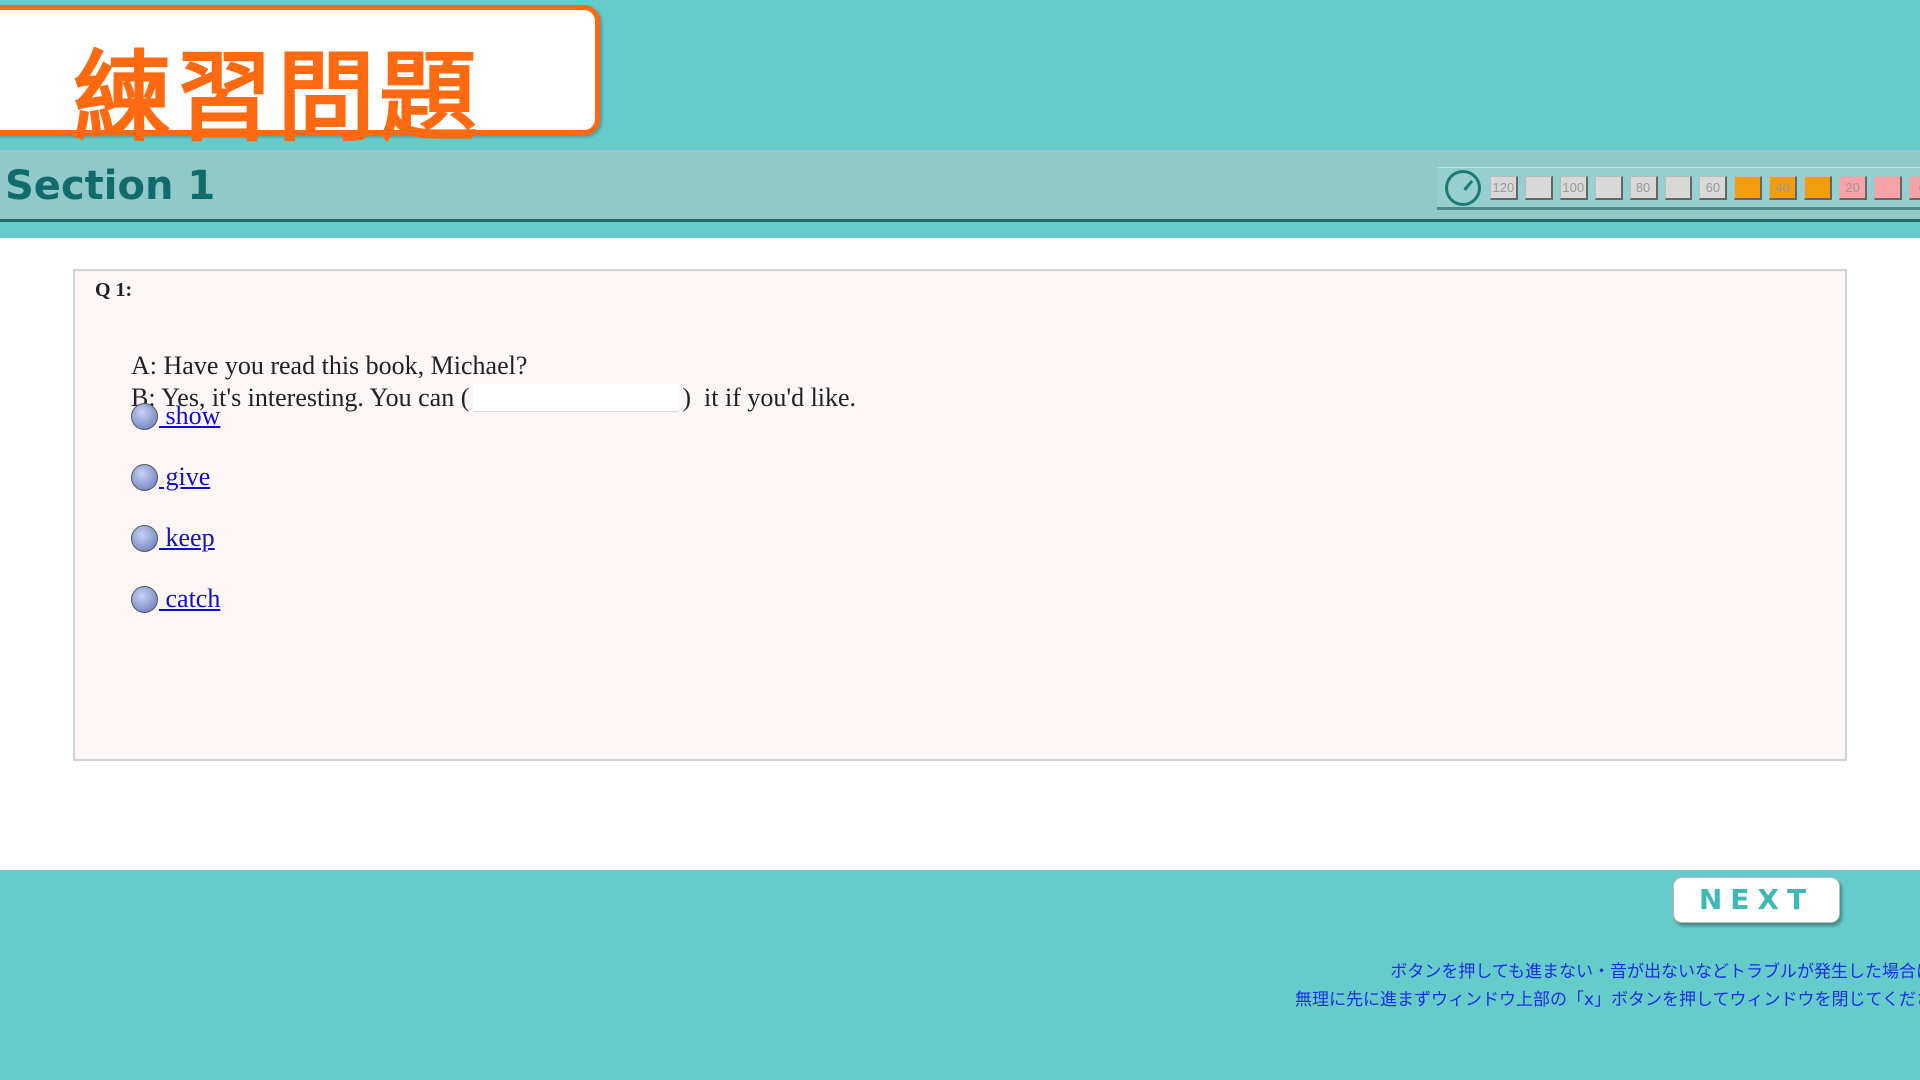 Image resolution: width=1920 pixels, height=1080 pixels. What do you see at coordinates (1713, 187) in the screenshot?
I see `timer-segment: 60` at bounding box center [1713, 187].